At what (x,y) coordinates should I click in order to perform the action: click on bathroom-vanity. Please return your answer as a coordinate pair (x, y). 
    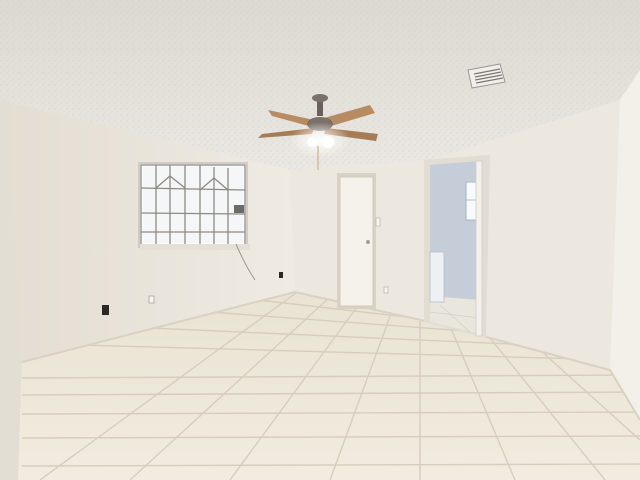
    Looking at the image, I should click on (437, 277).